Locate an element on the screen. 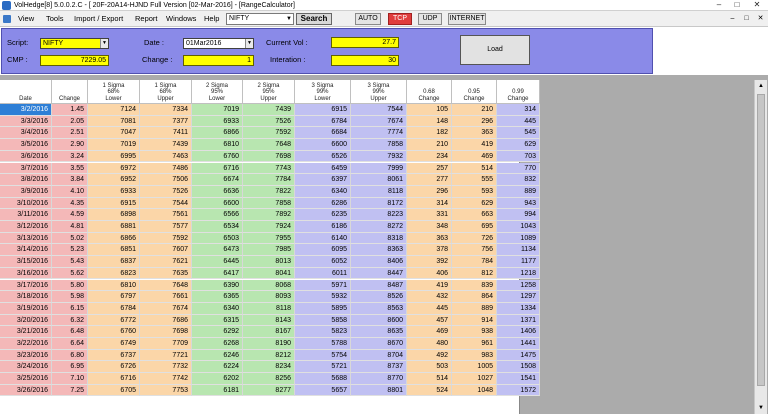 The height and width of the screenshot is (414, 768). cell-sigma3-upper: 8118 is located at coordinates (379, 191).